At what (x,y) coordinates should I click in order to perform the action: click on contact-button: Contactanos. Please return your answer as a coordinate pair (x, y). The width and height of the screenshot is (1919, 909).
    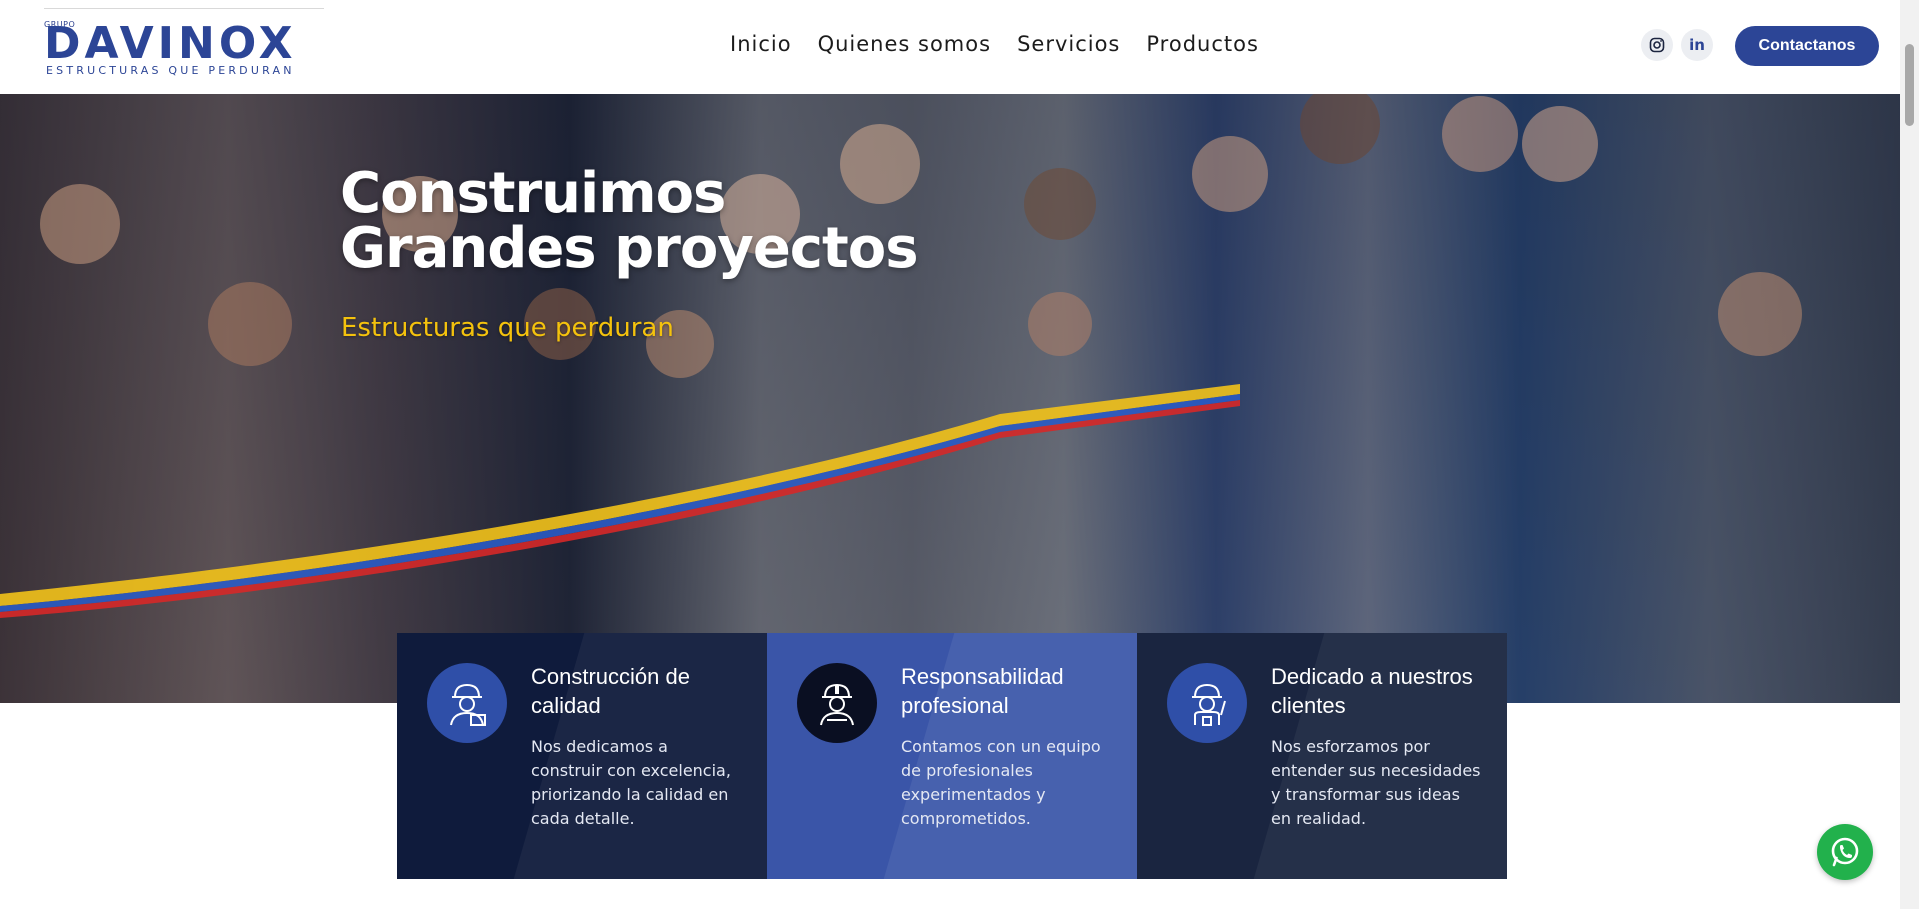
    Looking at the image, I should click on (1807, 46).